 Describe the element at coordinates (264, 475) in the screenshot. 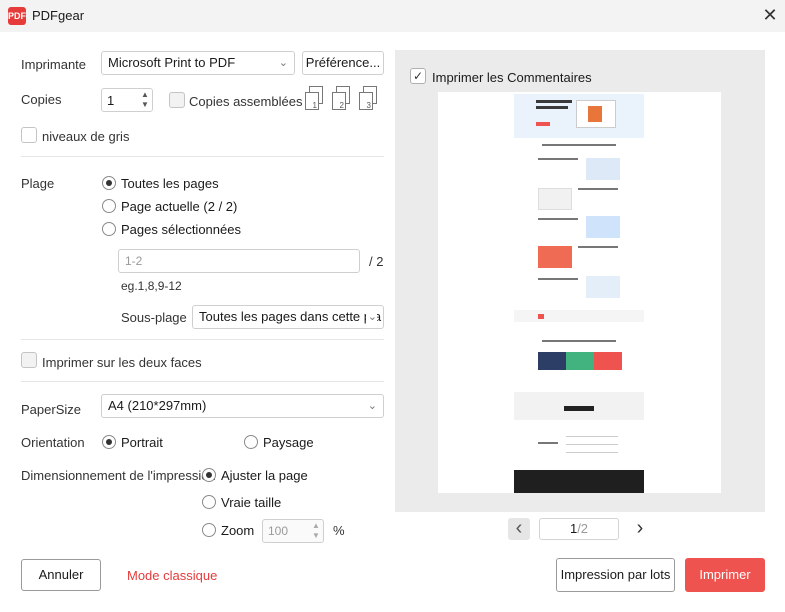

I see `fit-page-label: Ajuster la page` at that location.